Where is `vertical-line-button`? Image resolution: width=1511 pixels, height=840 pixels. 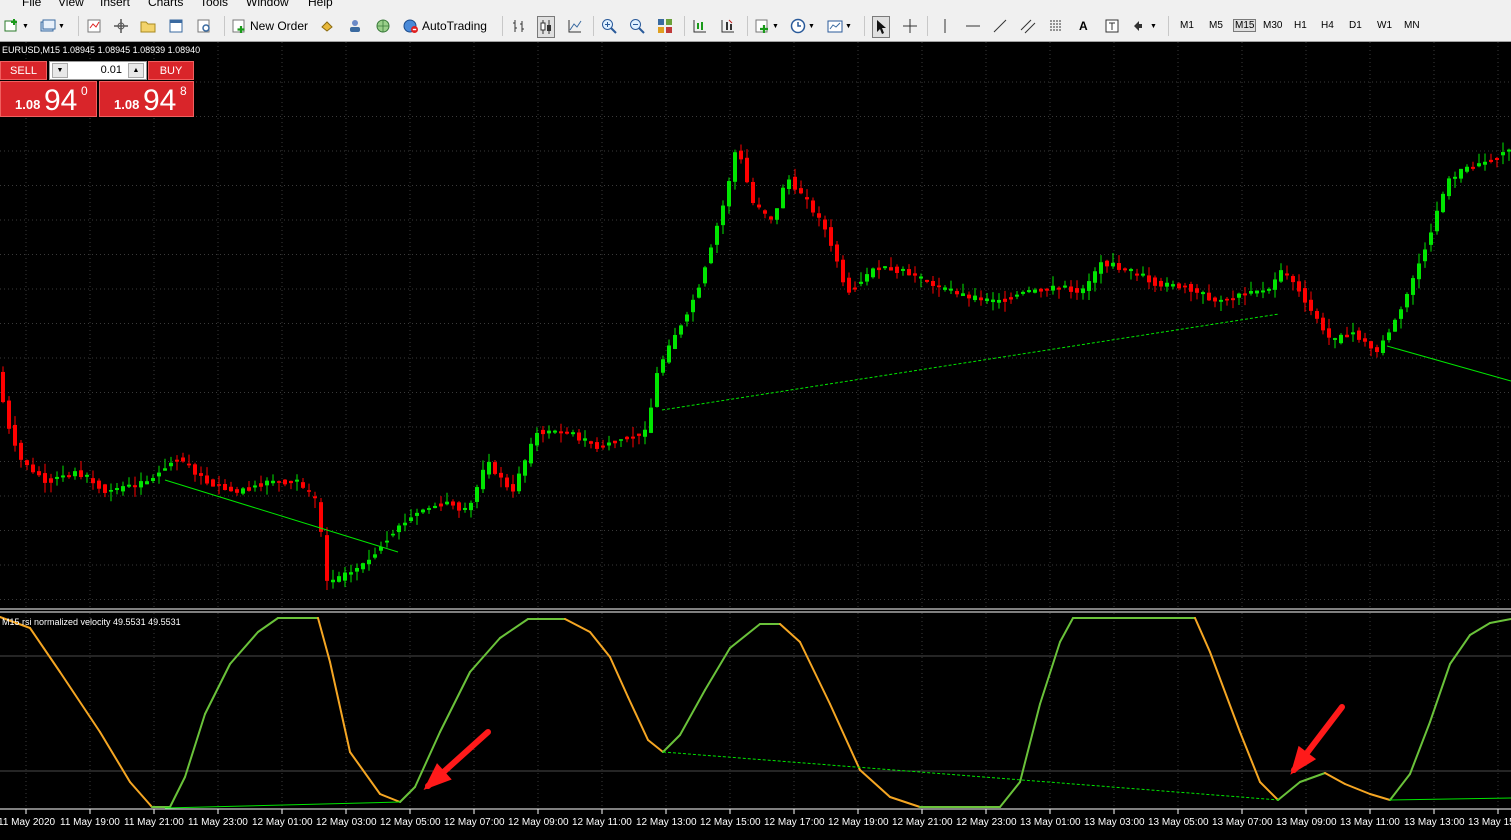 vertical-line-button is located at coordinates (945, 26).